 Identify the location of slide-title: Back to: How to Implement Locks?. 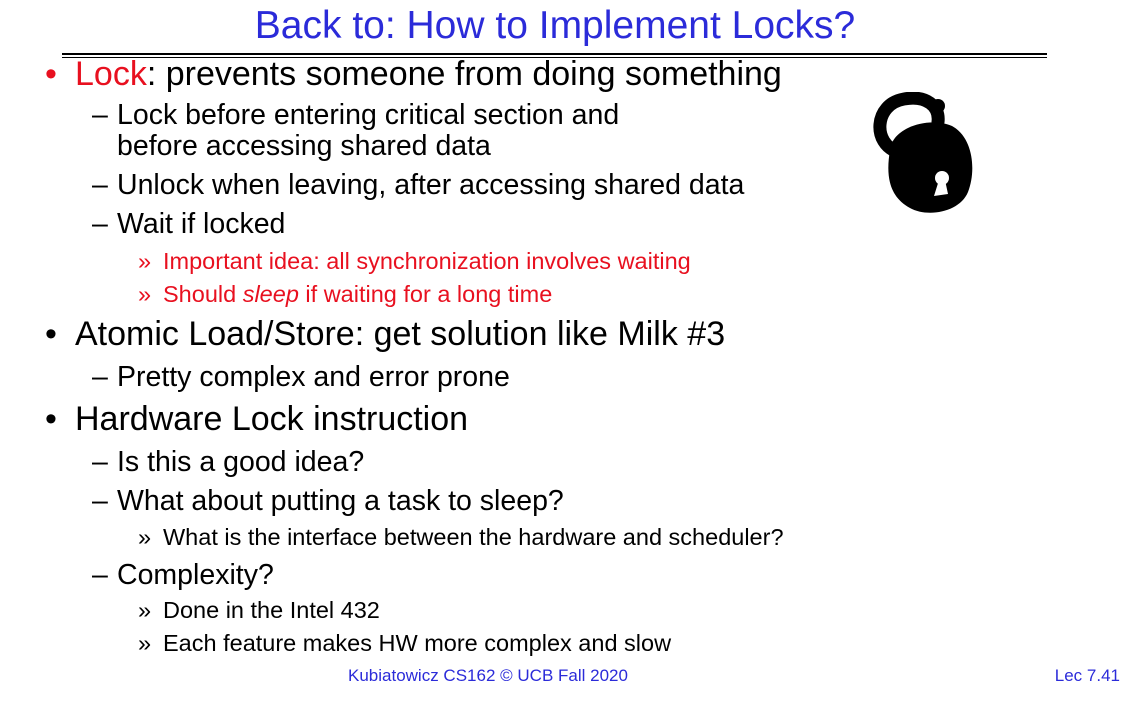
(555, 25).